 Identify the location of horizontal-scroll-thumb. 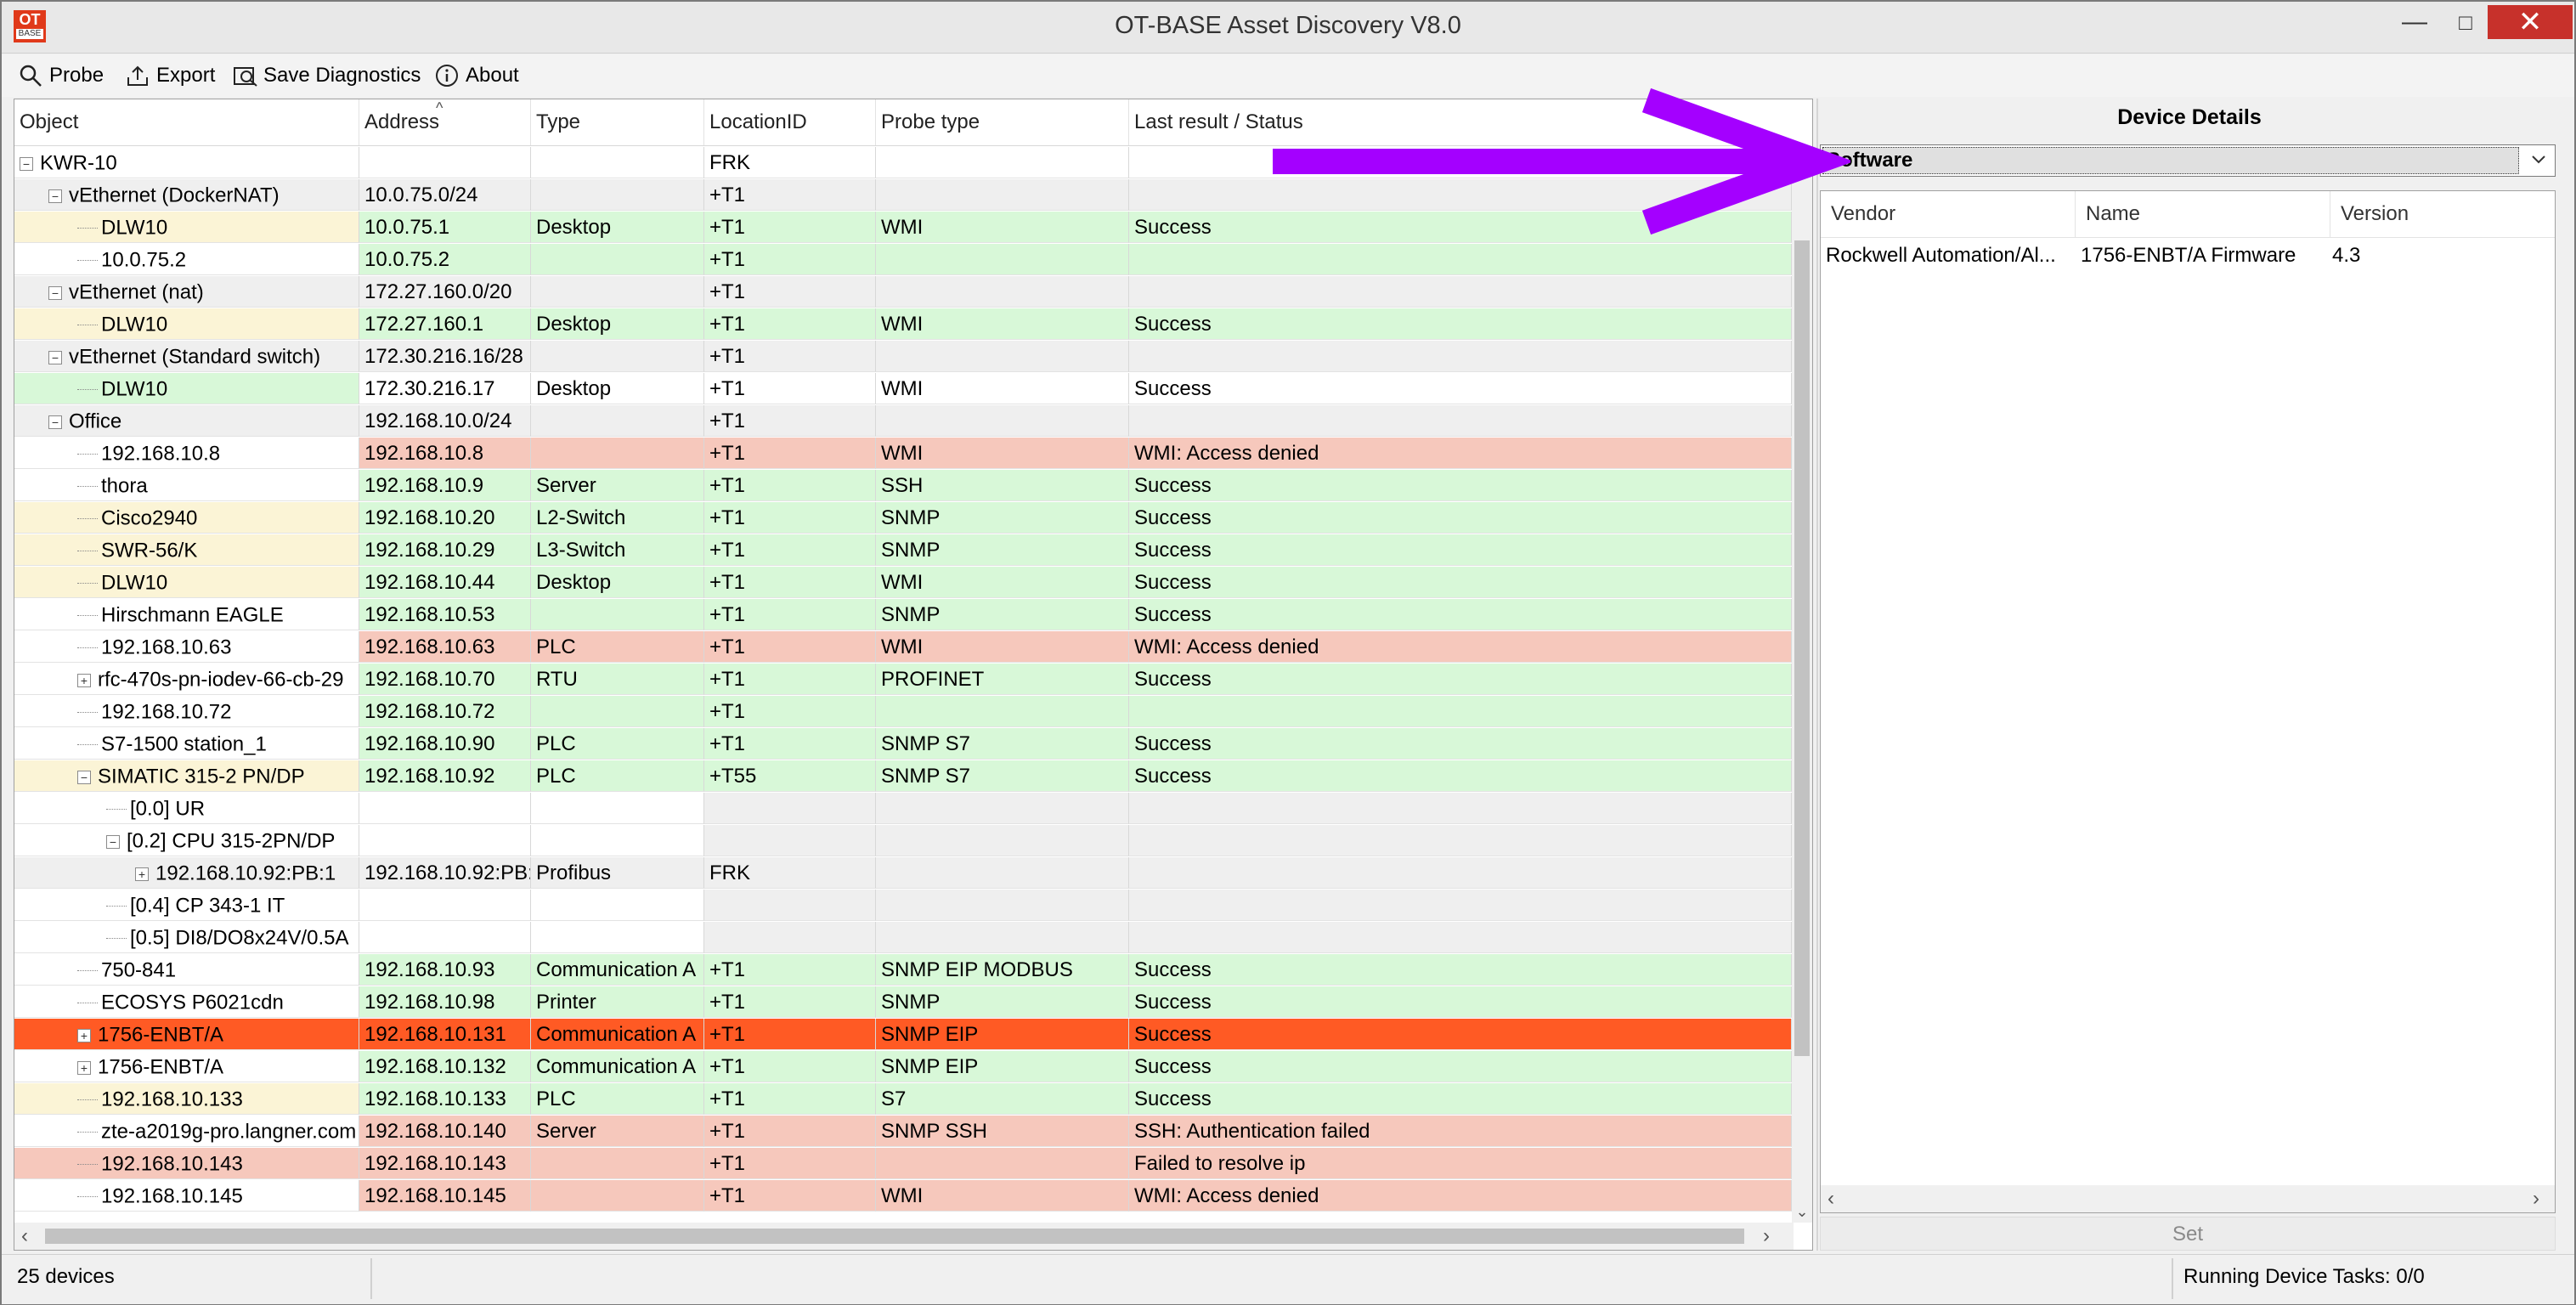
(894, 1236).